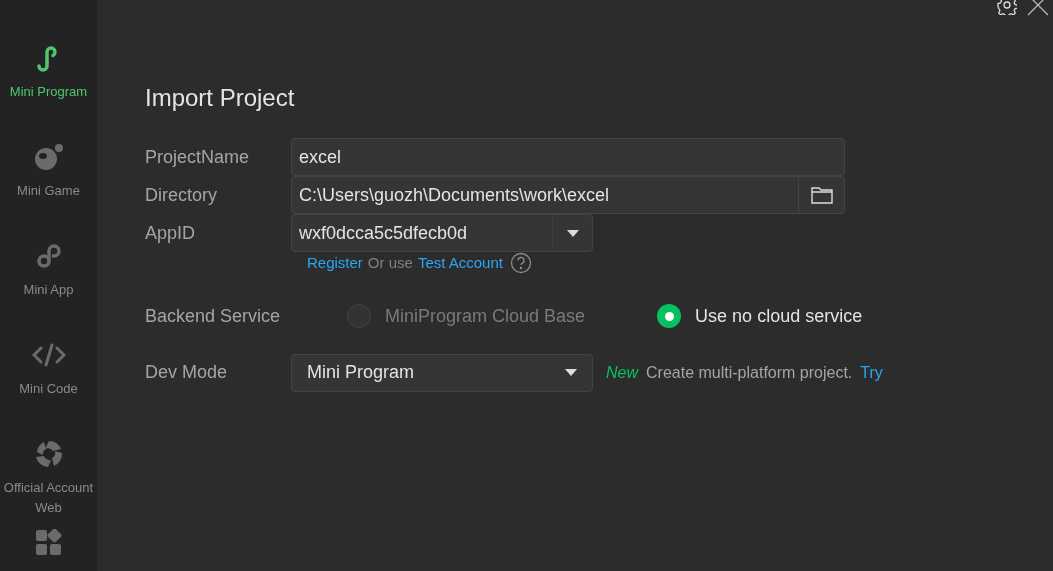 This screenshot has height=571, width=1053. I want to click on directory-field: C:\Users\guozh\Documents\work\excel, so click(568, 195).